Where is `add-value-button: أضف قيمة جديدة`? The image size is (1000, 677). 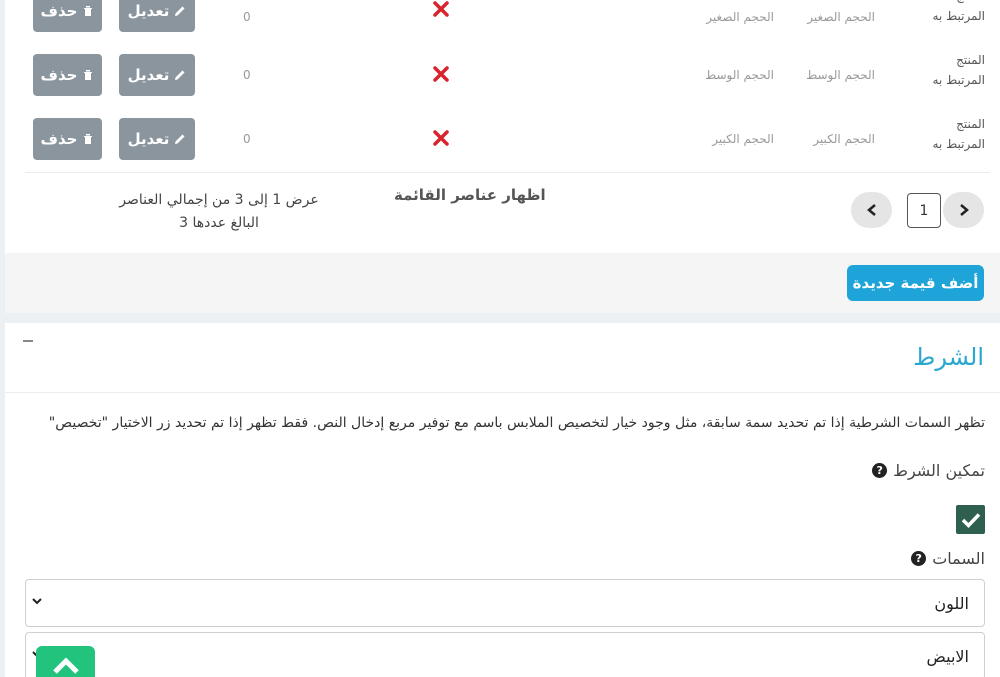 add-value-button: أضف قيمة جديدة is located at coordinates (915, 283).